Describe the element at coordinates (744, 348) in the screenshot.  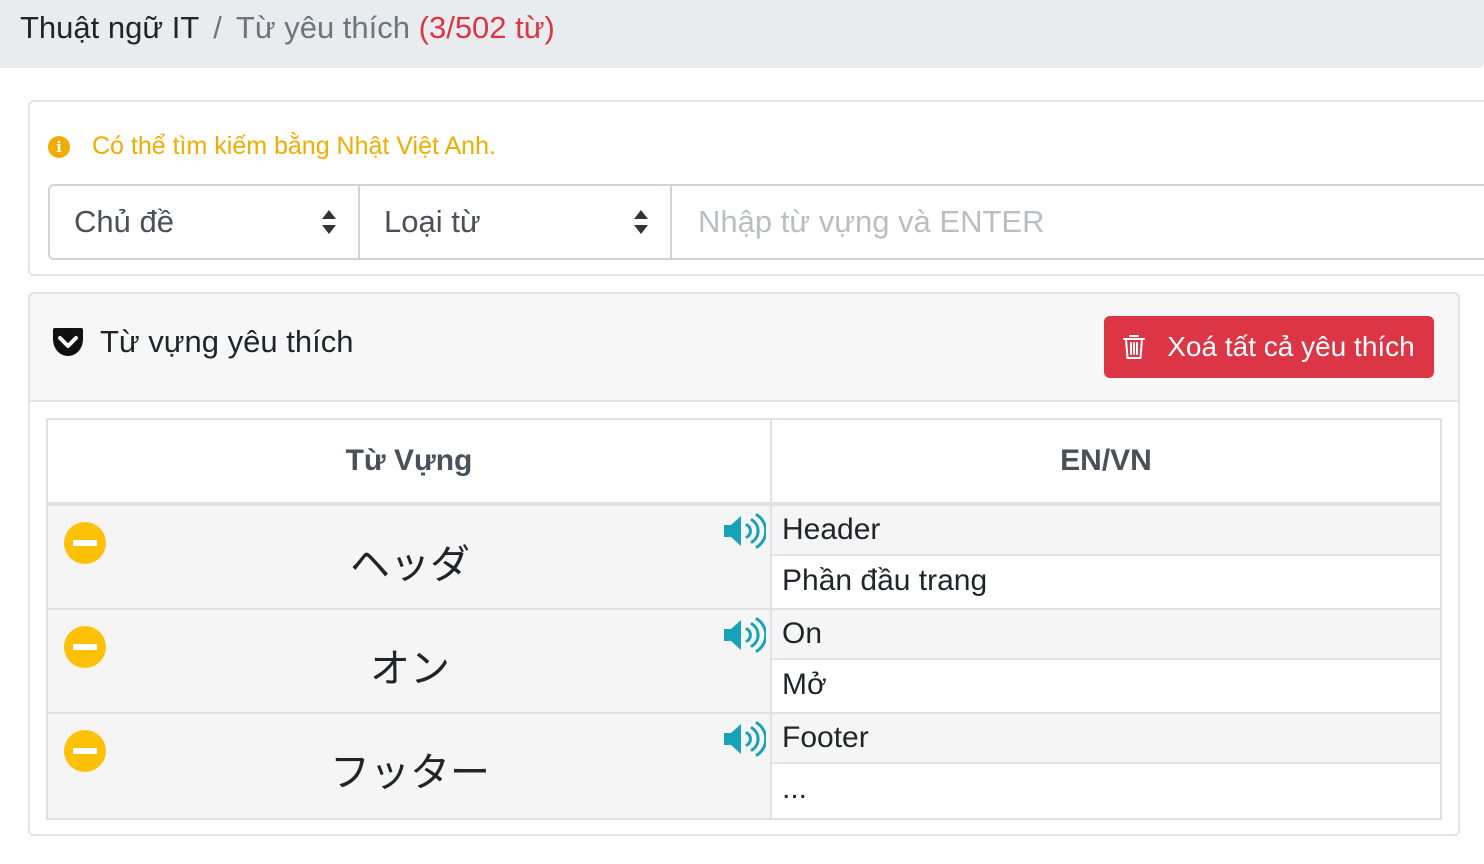
I see `favorites-header: Từ vựng yêu thích Xoá tất cả yêu thích` at that location.